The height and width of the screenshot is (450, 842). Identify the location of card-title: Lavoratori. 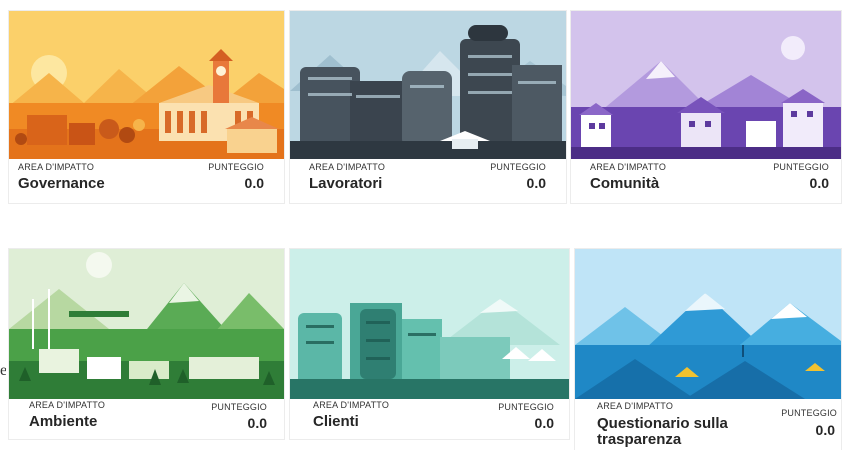
(346, 183).